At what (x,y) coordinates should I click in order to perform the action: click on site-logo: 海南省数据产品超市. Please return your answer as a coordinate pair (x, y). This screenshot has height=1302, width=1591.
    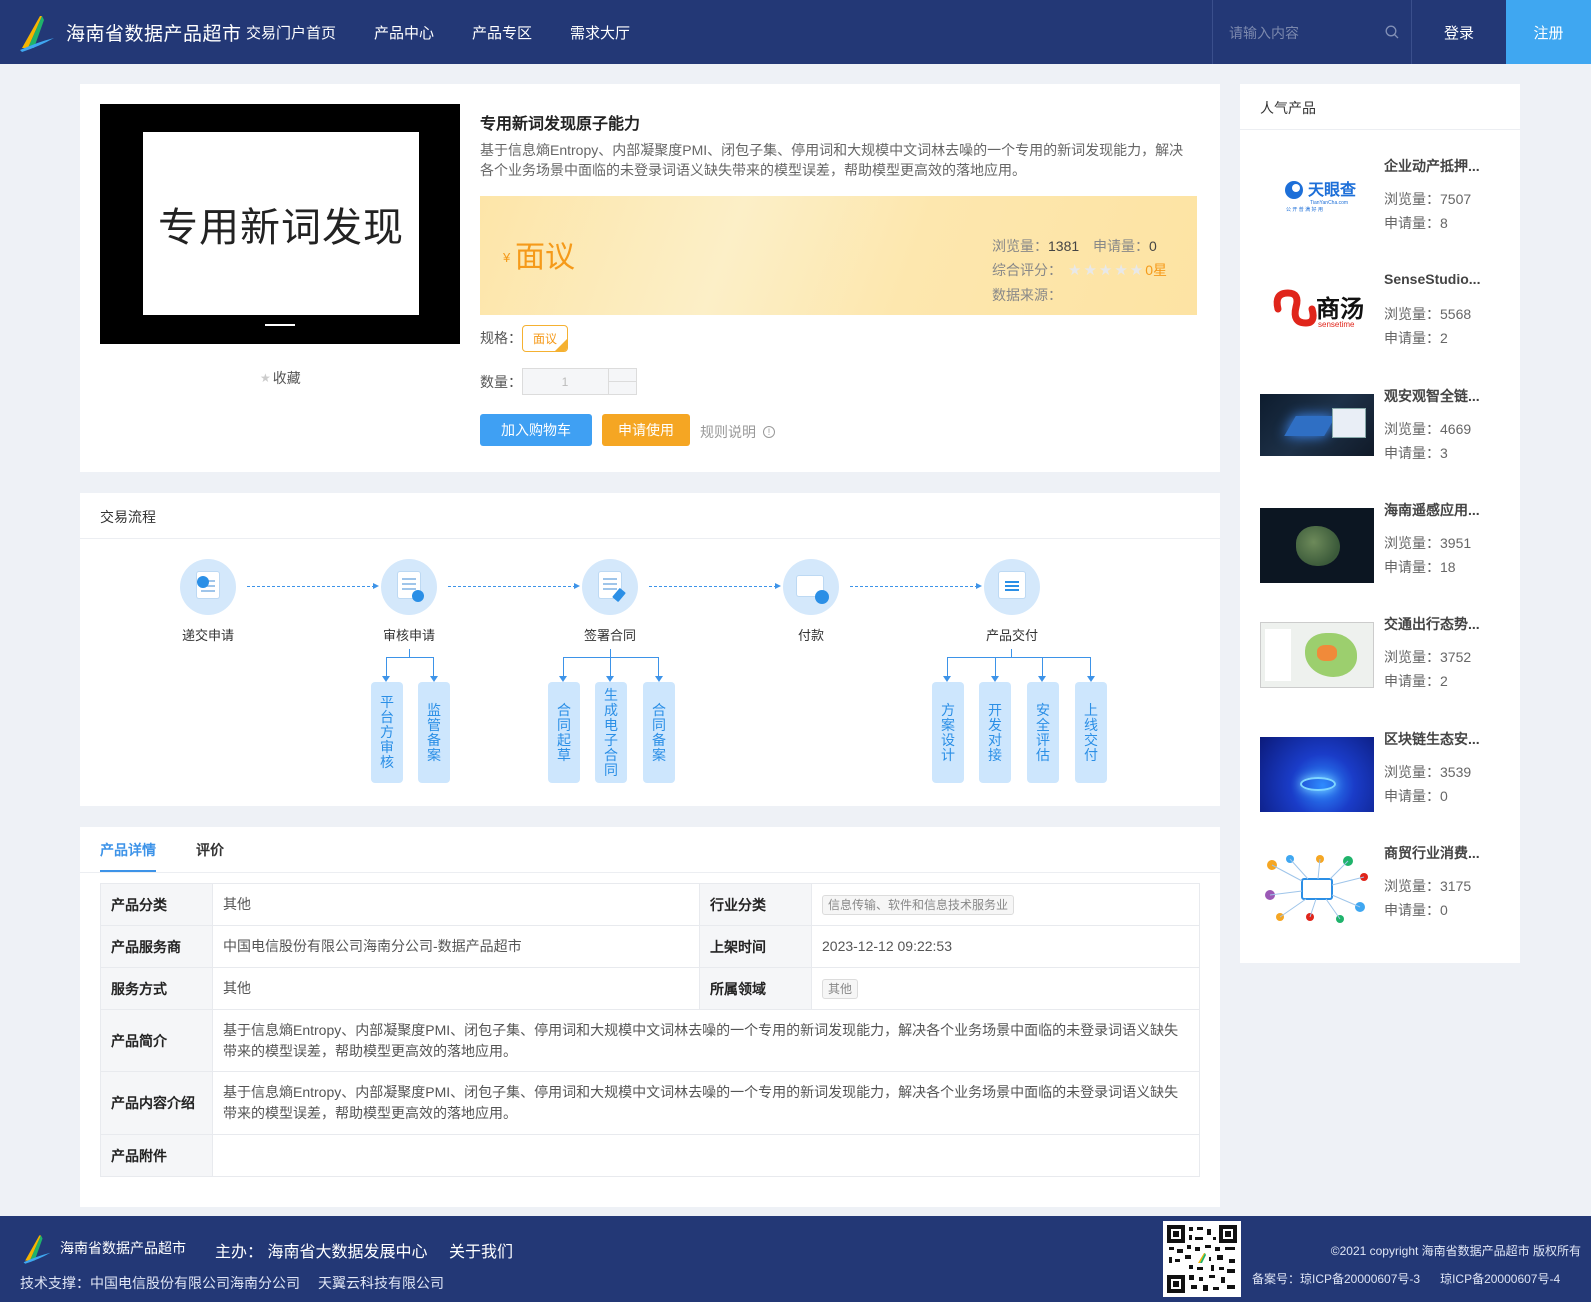
    Looking at the image, I should click on (130, 32).